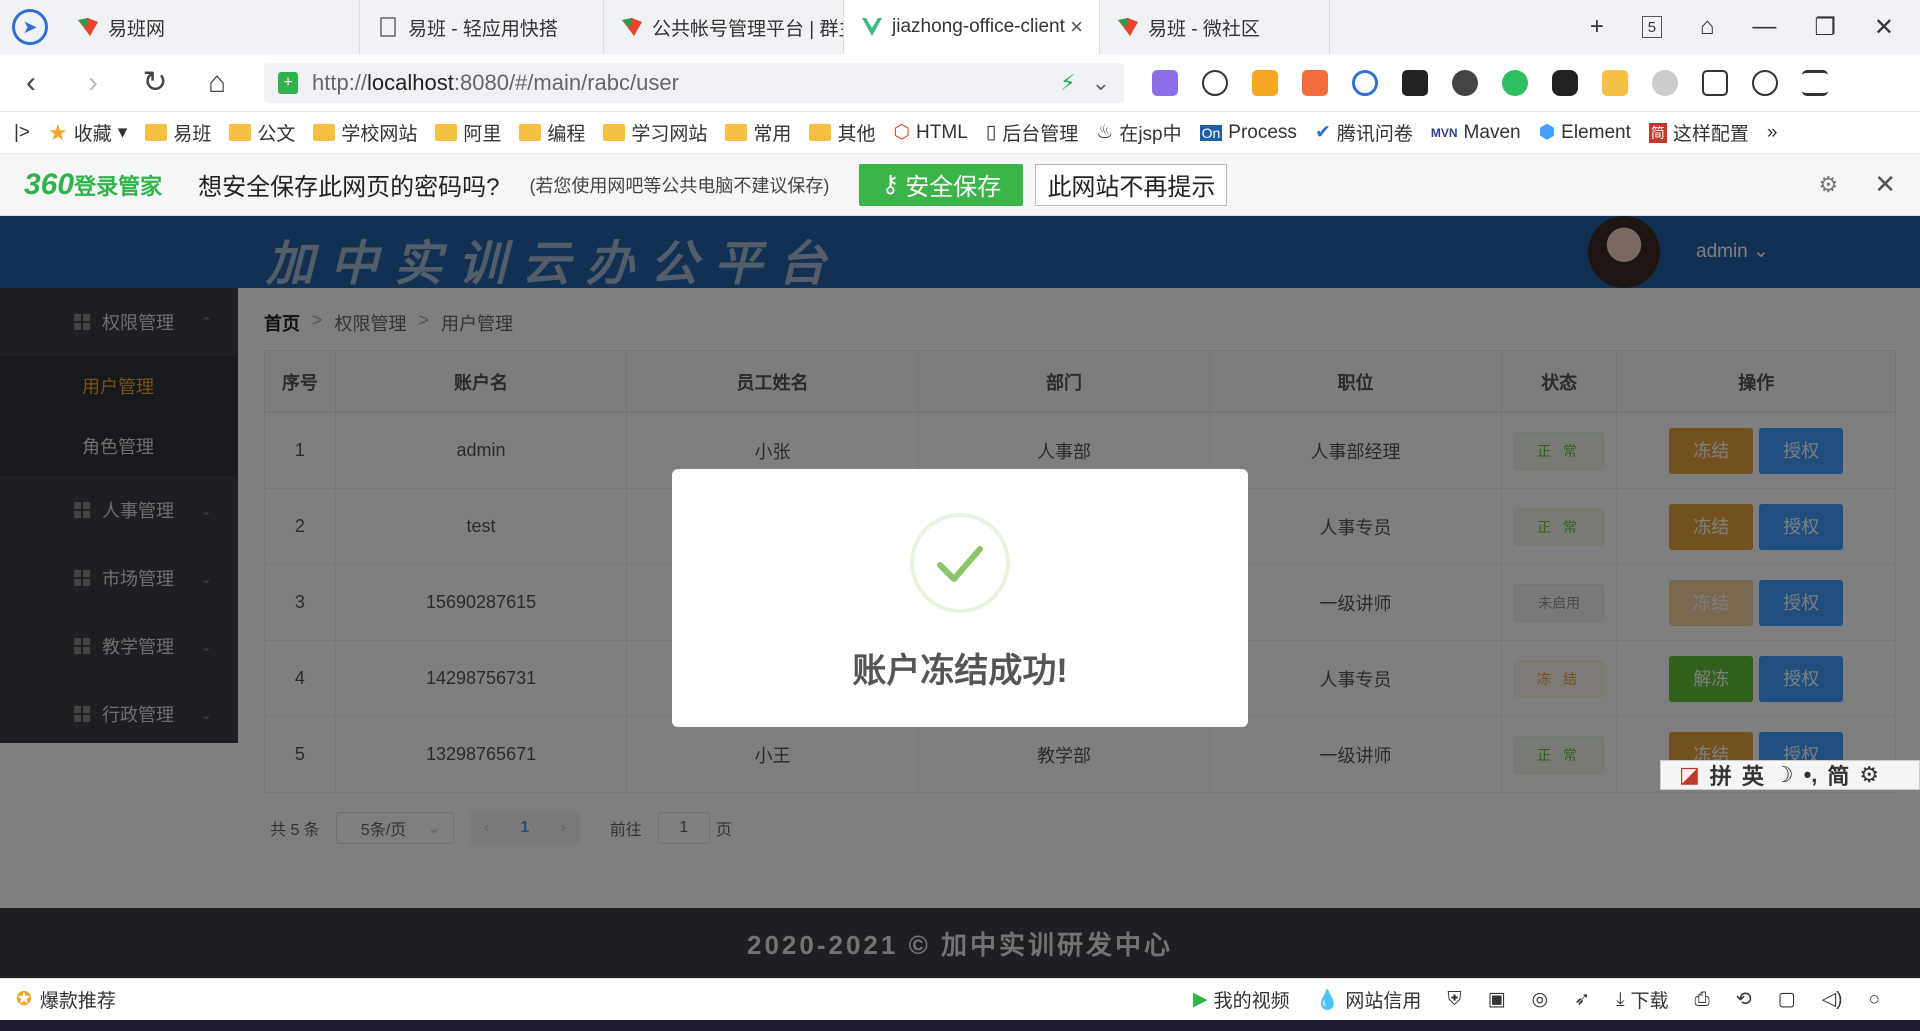 The image size is (1920, 1031). I want to click on compass-icon: ➤, so click(30, 27).